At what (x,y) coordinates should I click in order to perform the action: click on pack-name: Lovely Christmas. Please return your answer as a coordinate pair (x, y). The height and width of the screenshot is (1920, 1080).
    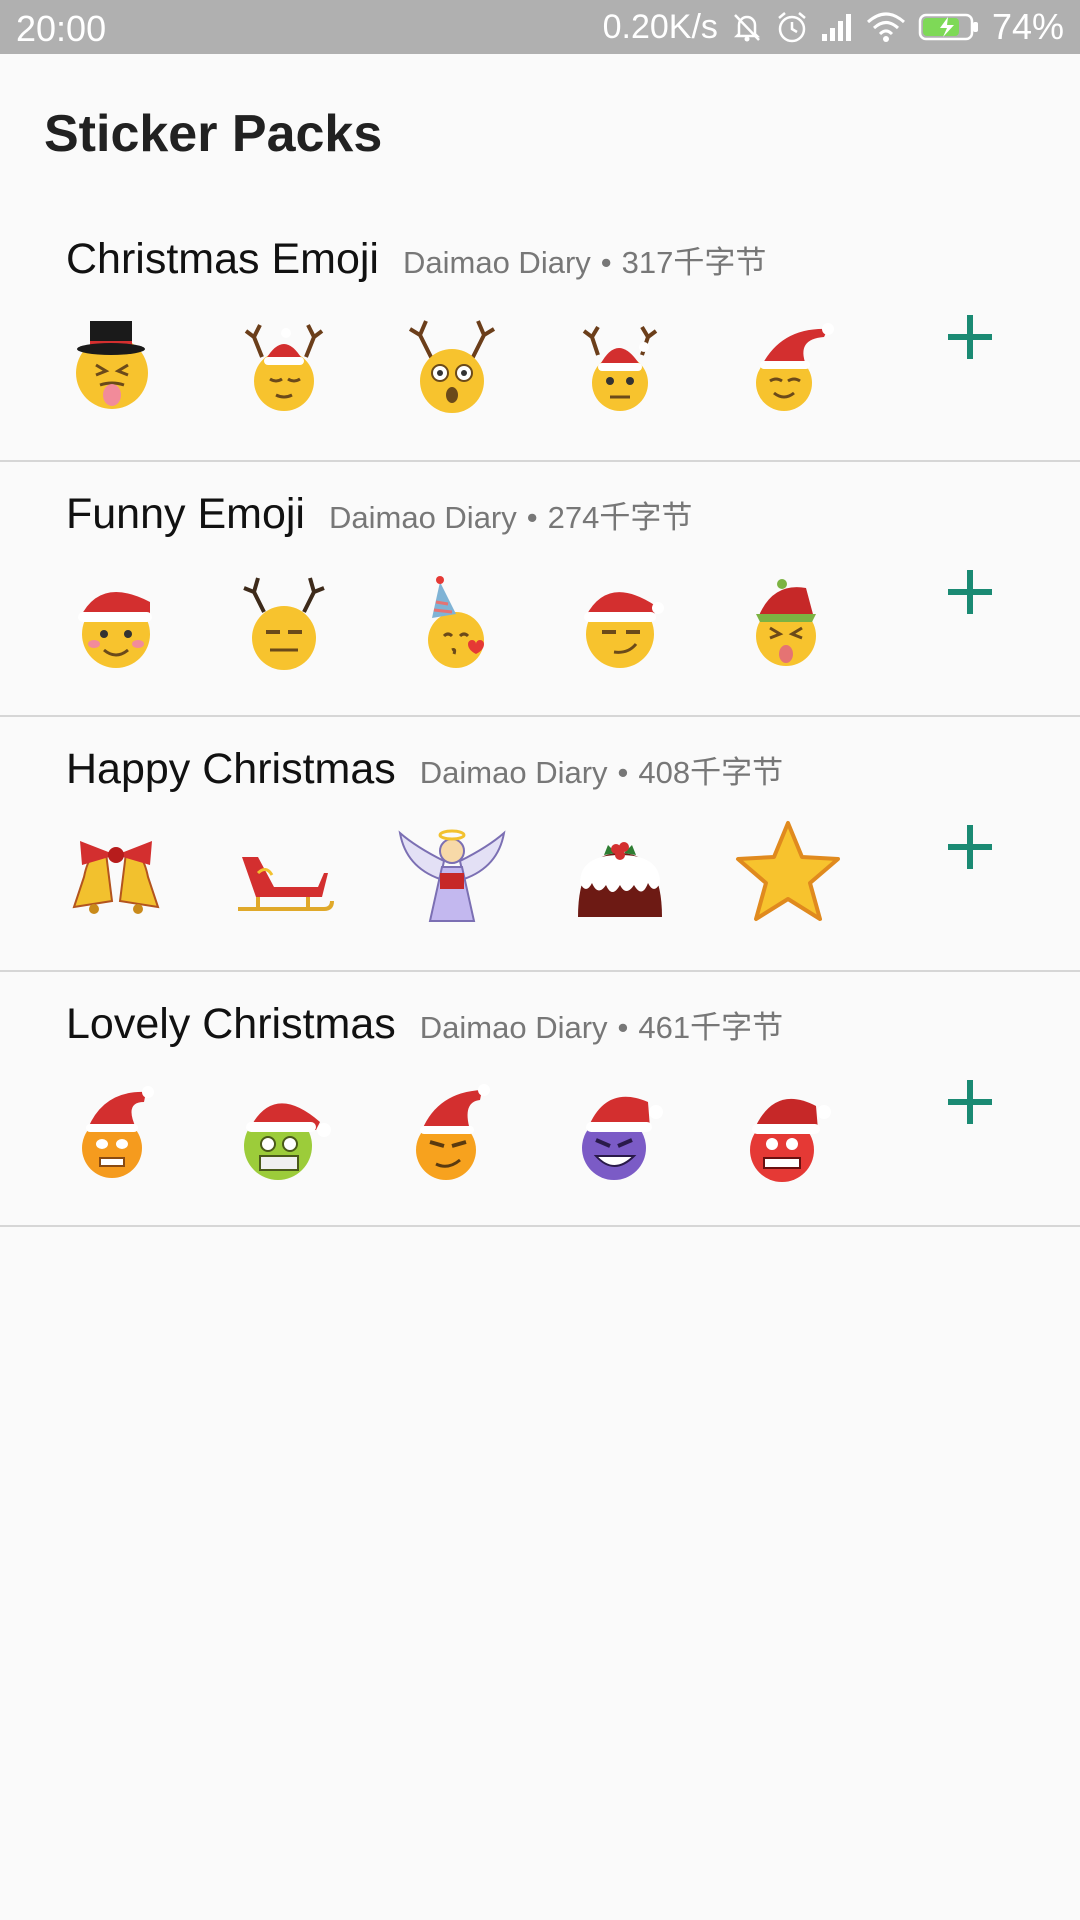
    Looking at the image, I should click on (231, 1024).